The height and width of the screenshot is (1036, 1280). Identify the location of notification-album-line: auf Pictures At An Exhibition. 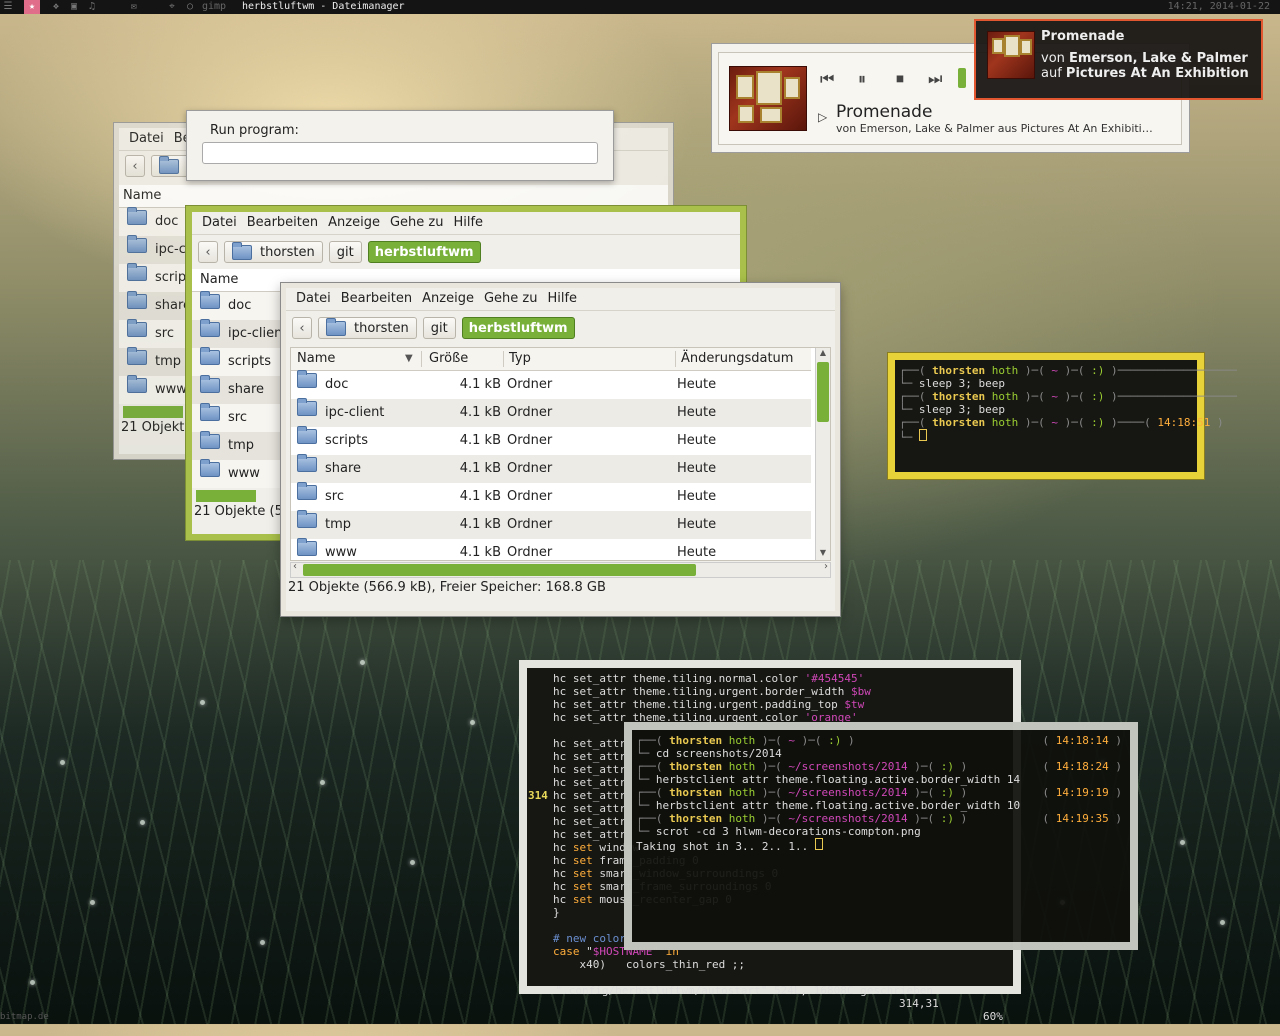
(1145, 73).